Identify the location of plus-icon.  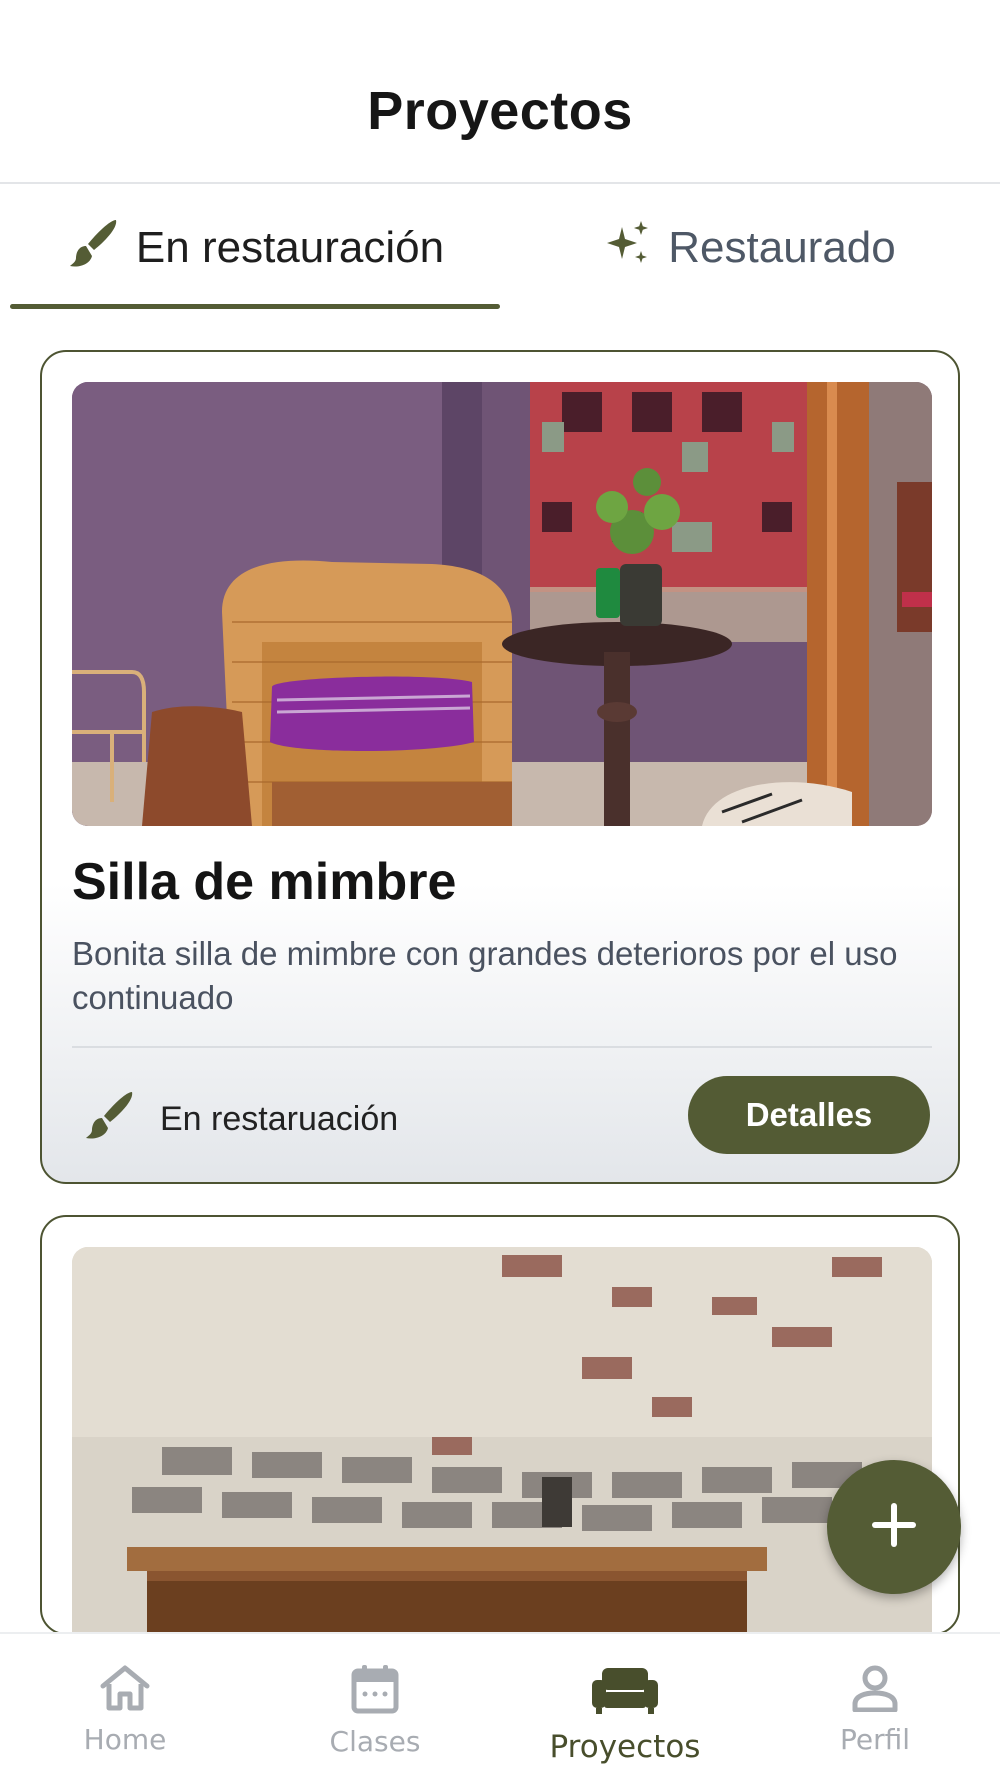
(894, 1527).